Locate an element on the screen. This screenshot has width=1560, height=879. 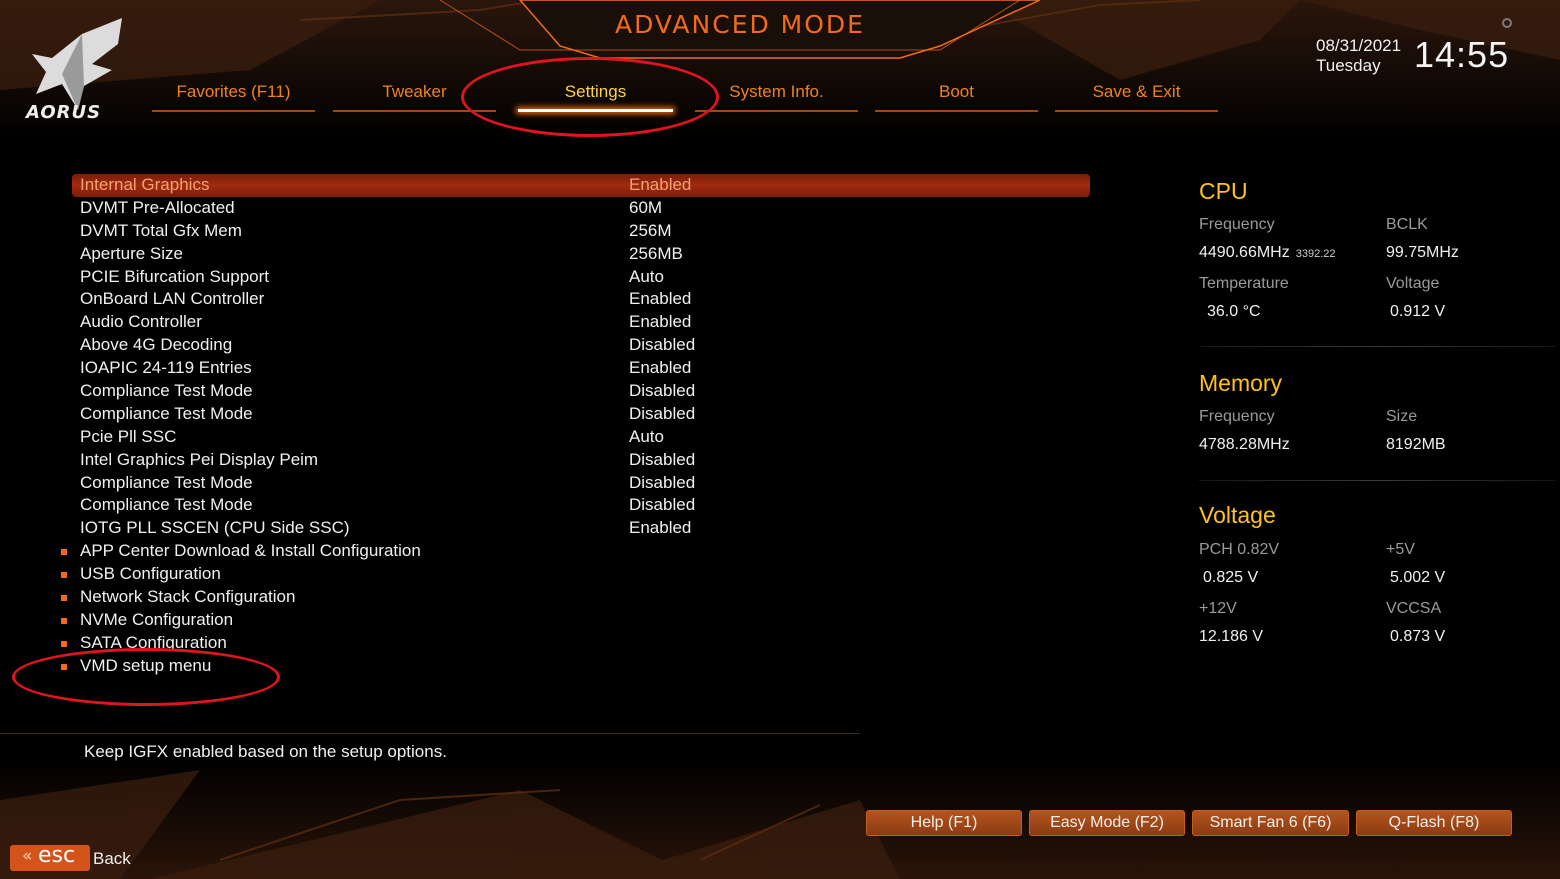
tab-favorites: Favorites (F11) is located at coordinates (233, 95).